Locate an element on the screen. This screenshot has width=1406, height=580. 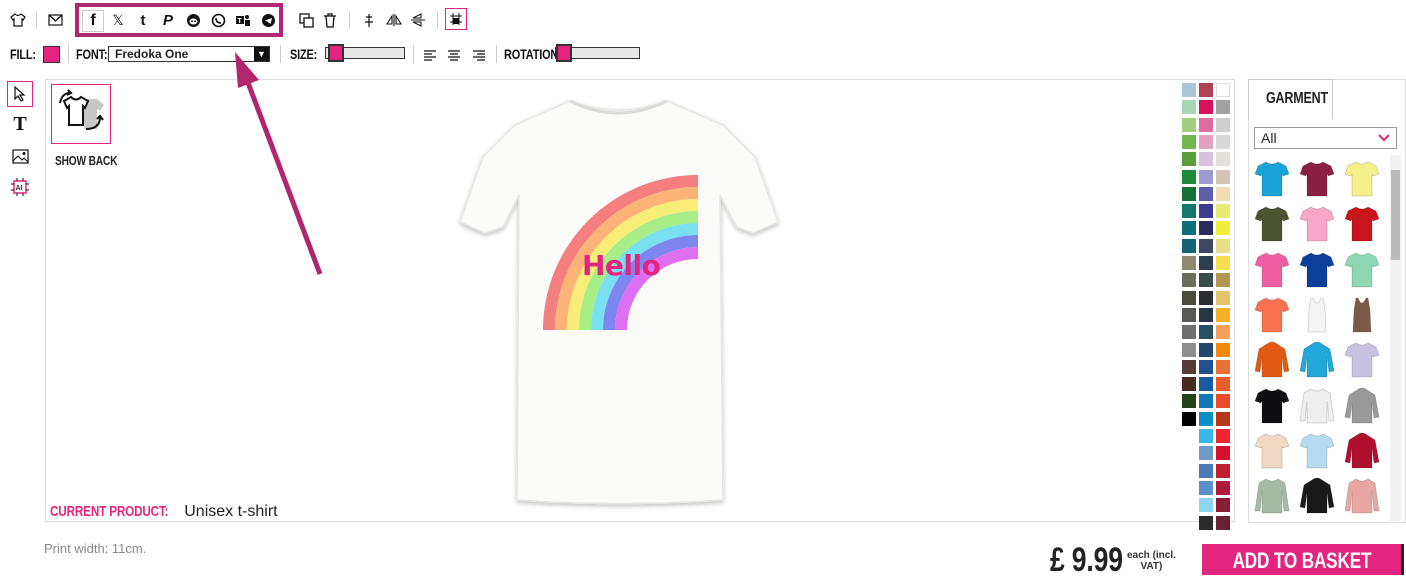
garment-tshirt-red is located at coordinates (1362, 224).